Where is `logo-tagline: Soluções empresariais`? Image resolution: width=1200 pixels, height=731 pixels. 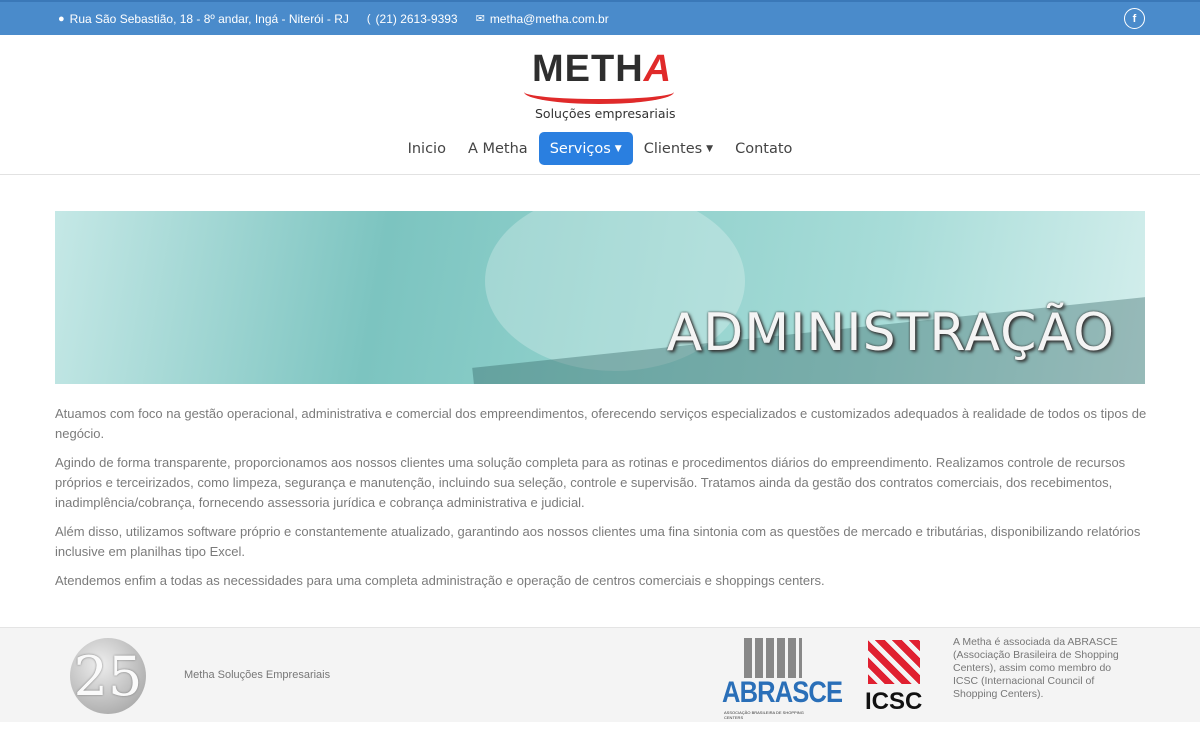
logo-tagline: Soluções empresariais is located at coordinates (605, 113).